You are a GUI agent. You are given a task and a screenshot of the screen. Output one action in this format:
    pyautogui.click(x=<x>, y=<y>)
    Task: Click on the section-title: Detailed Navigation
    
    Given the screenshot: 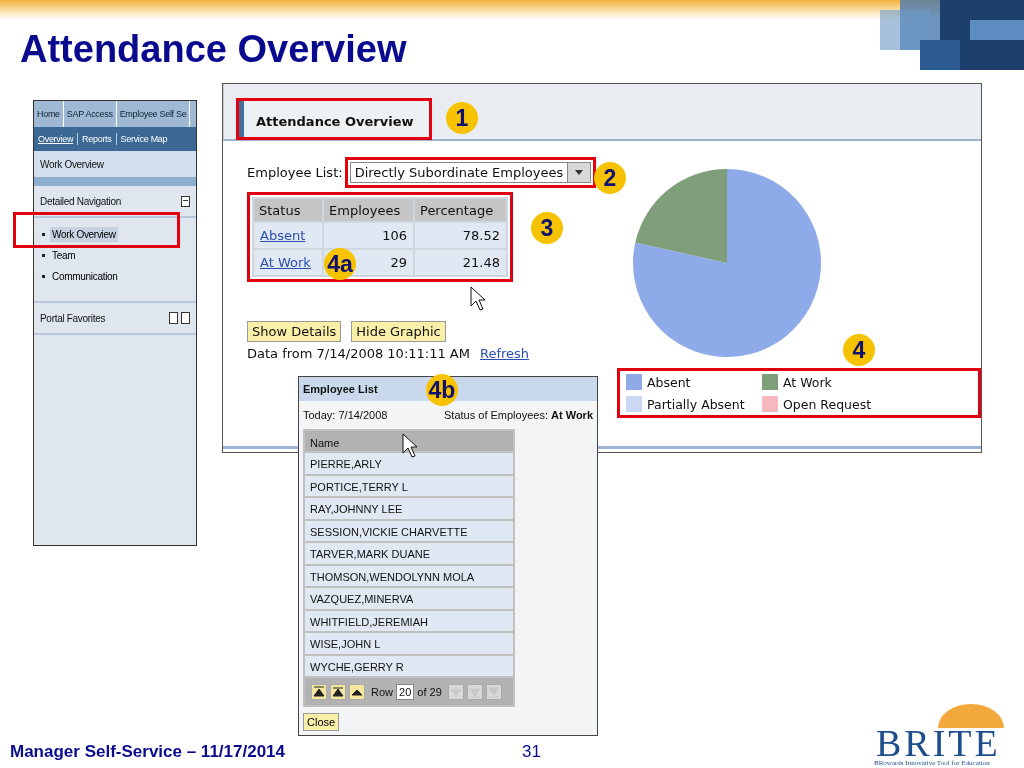 What is the action you would take?
    pyautogui.click(x=81, y=201)
    